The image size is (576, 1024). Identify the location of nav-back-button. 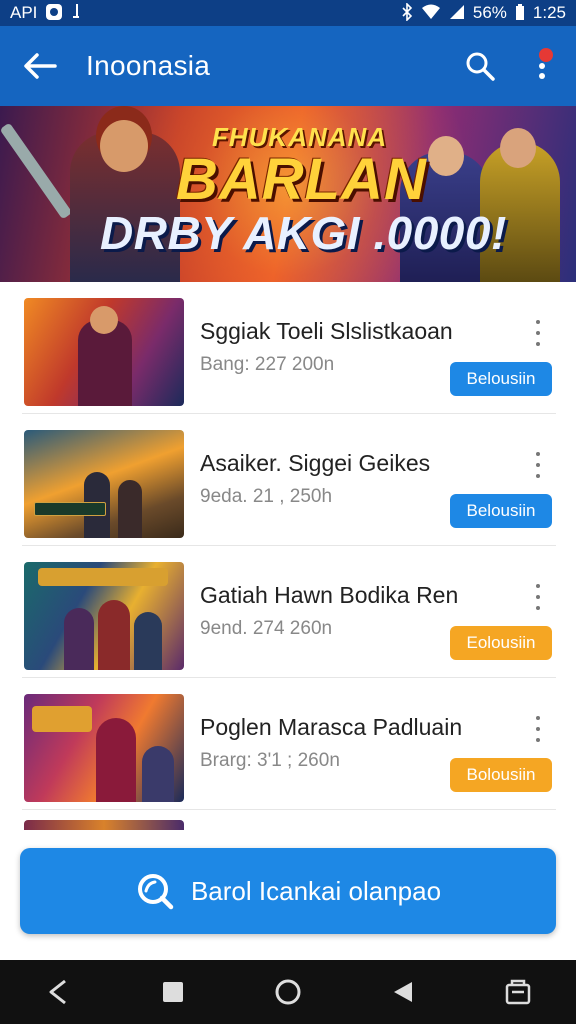
(58, 992).